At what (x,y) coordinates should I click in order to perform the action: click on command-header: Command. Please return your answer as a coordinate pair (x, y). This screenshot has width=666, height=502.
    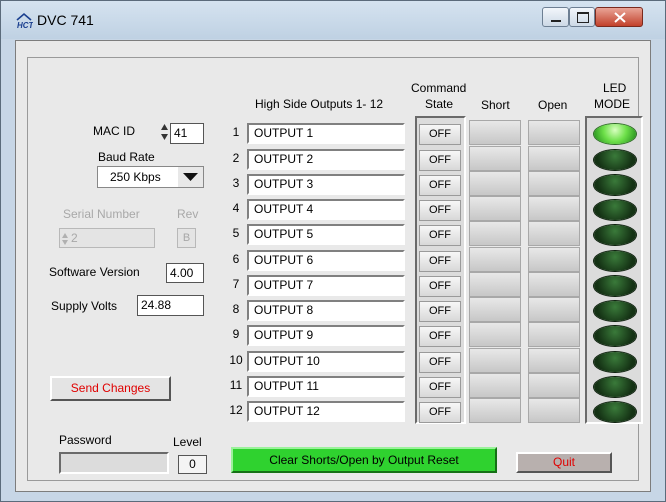
    Looking at the image, I should click on (439, 88).